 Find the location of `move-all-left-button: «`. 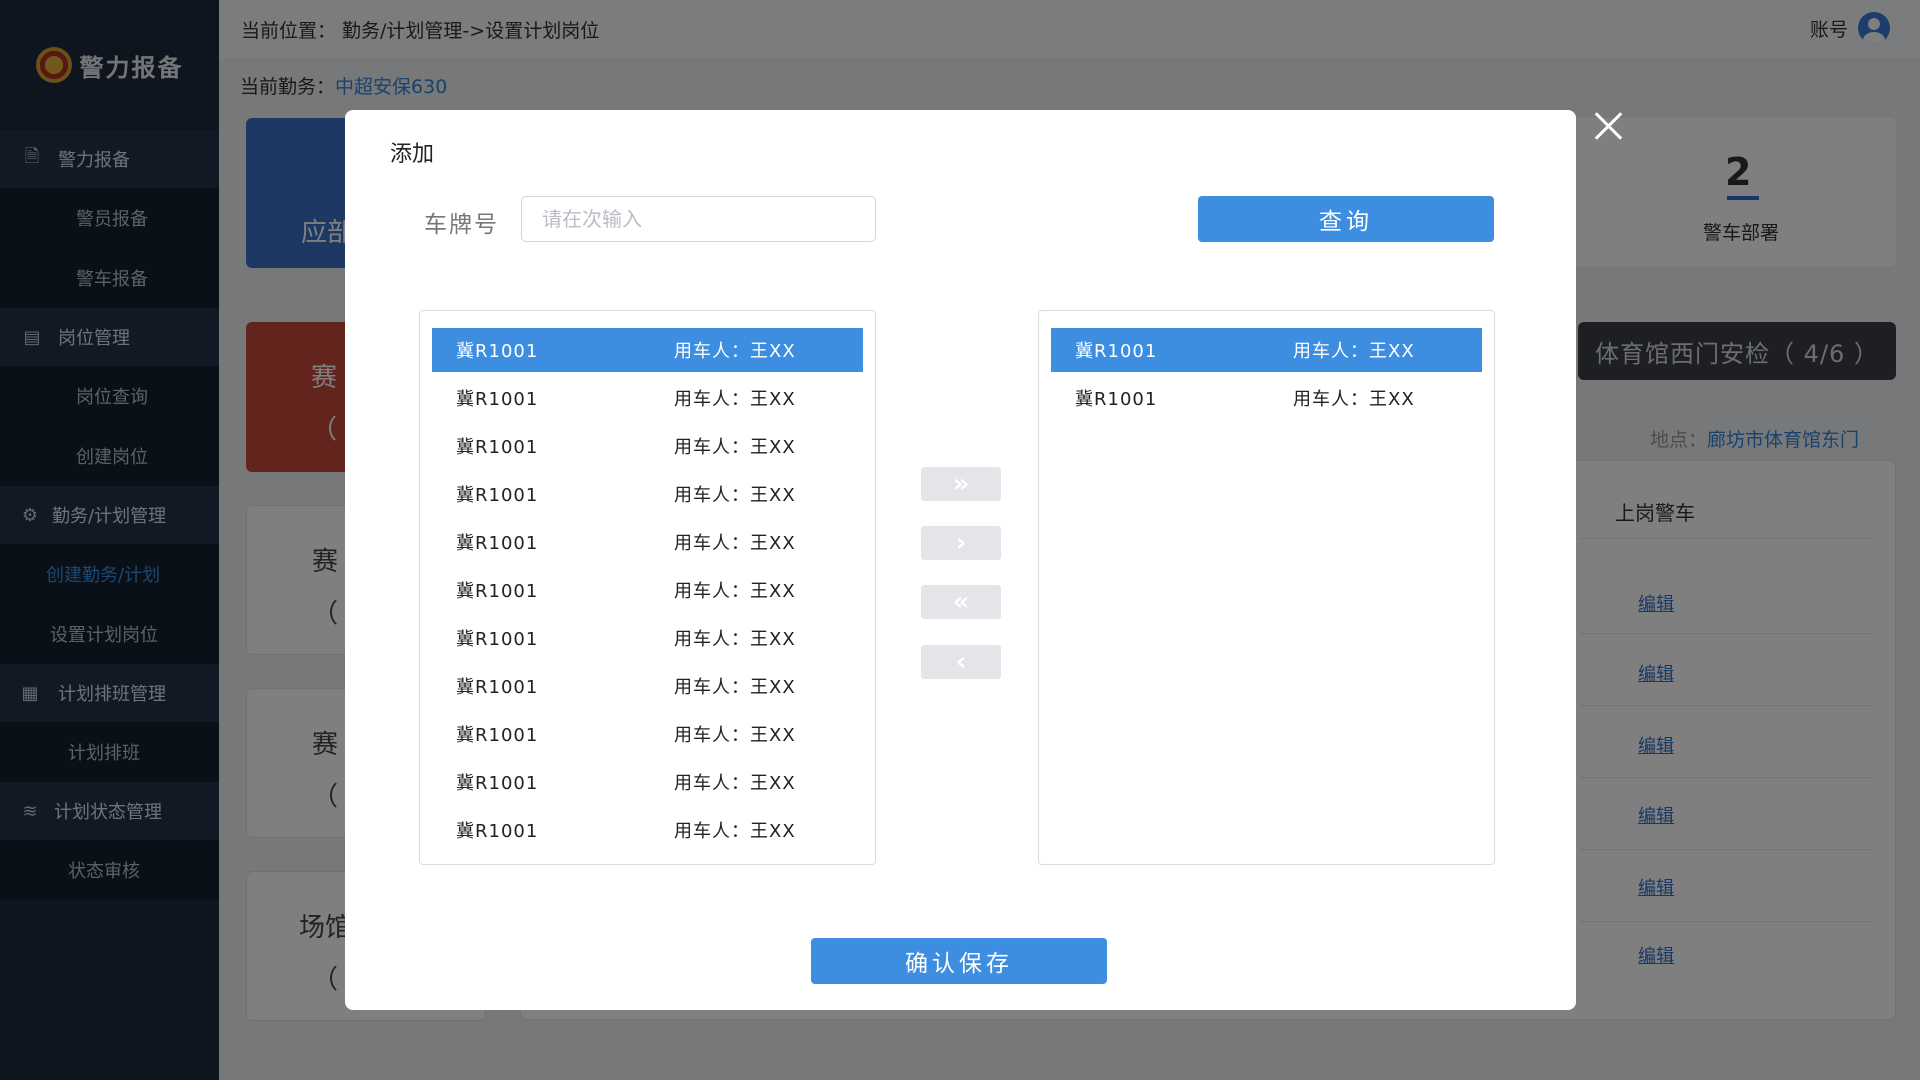

move-all-left-button: « is located at coordinates (961, 602).